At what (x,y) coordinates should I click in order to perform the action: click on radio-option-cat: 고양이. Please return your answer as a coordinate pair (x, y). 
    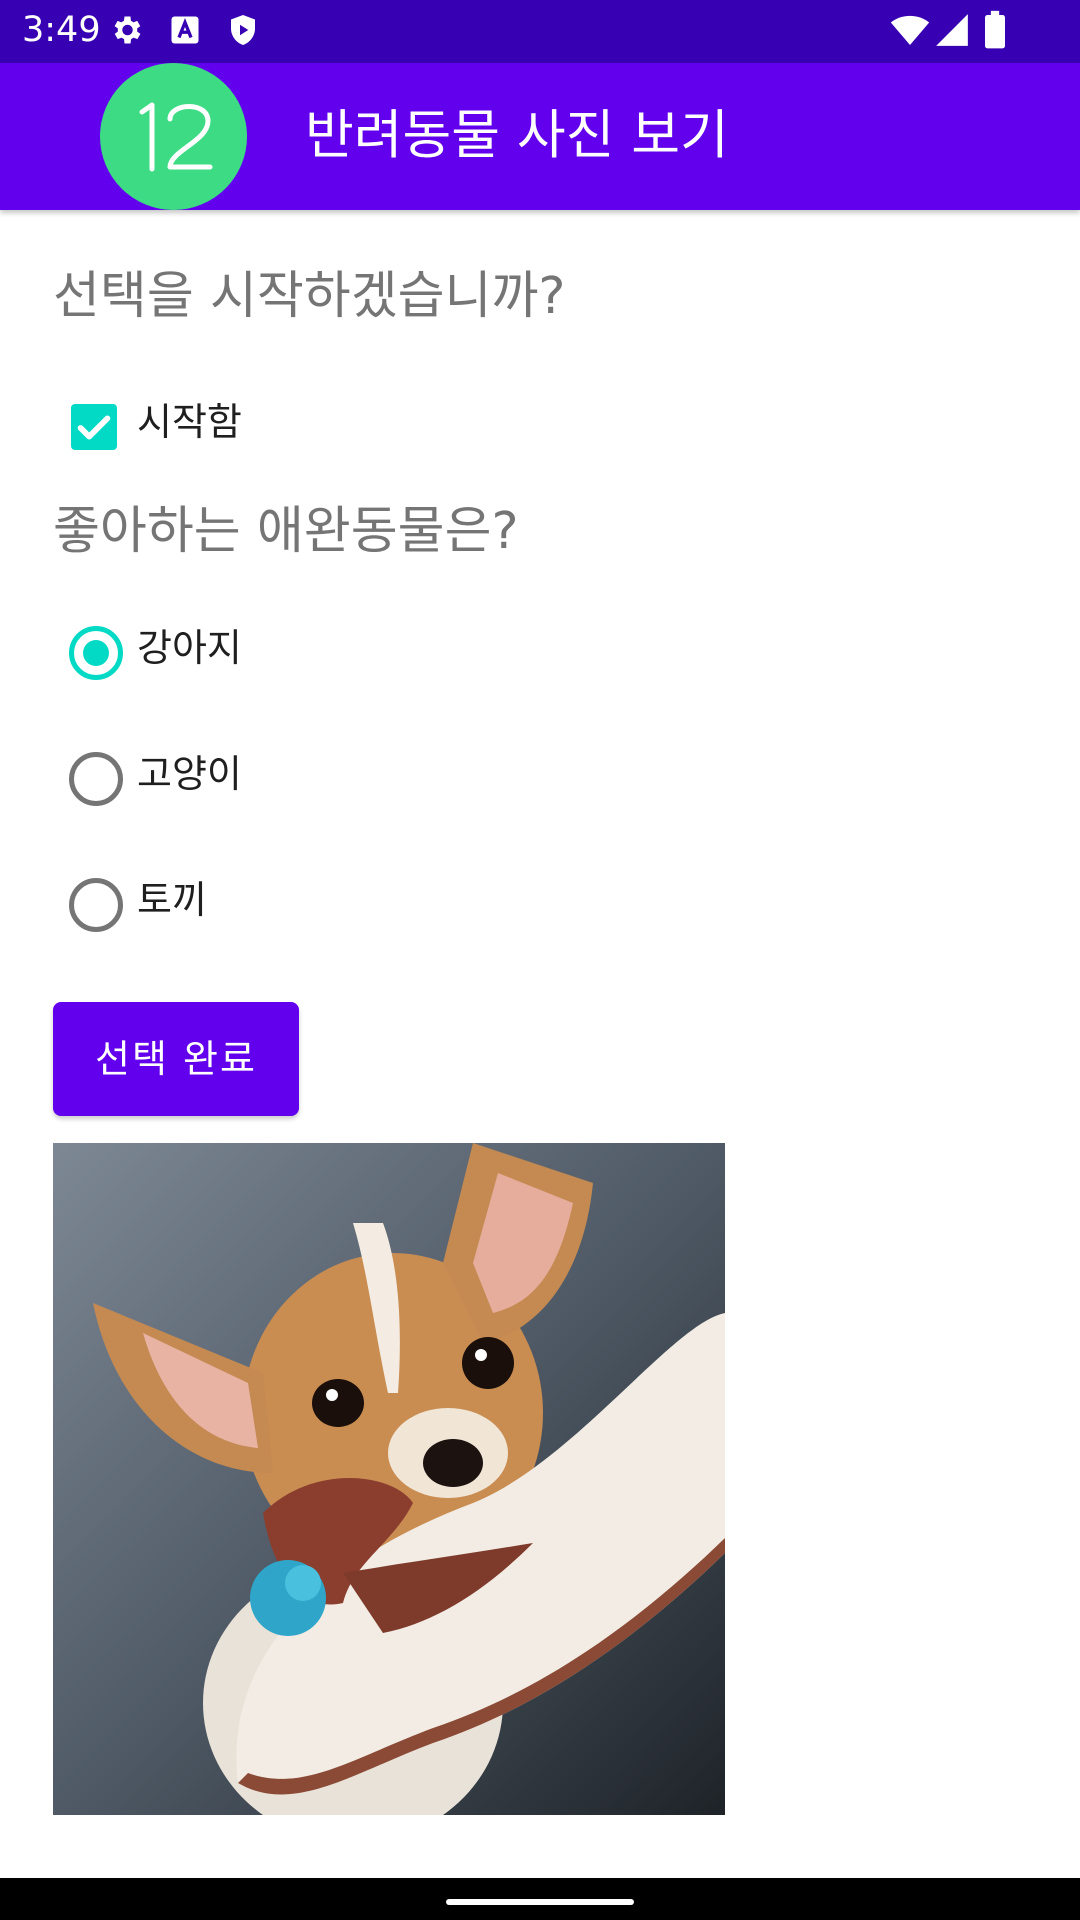
    Looking at the image, I should click on (303, 777).